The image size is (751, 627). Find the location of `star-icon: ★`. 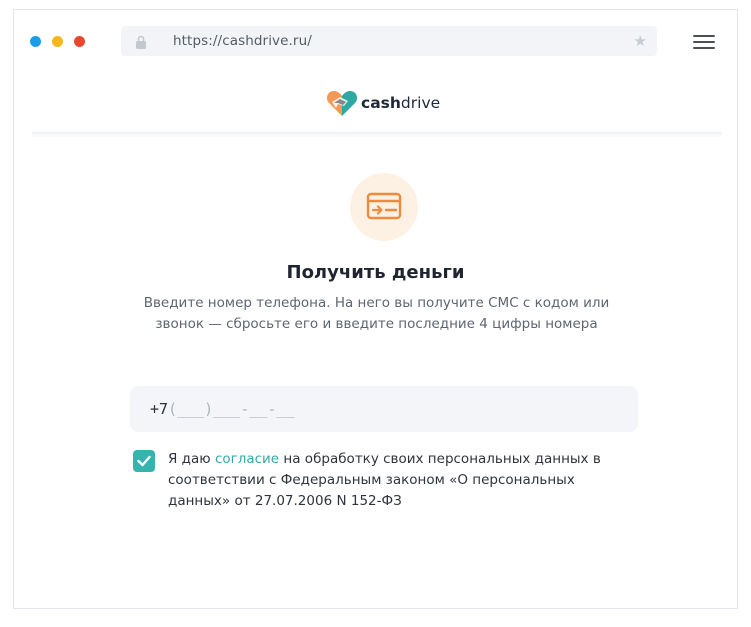

star-icon: ★ is located at coordinates (640, 41).